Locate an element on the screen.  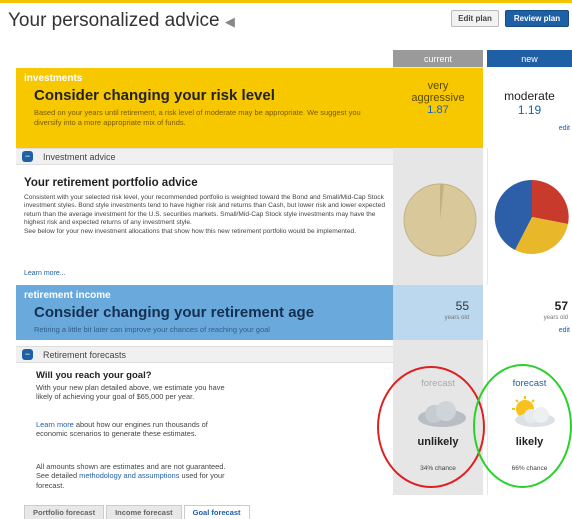
edit-age-link: edit is located at coordinates (564, 330).